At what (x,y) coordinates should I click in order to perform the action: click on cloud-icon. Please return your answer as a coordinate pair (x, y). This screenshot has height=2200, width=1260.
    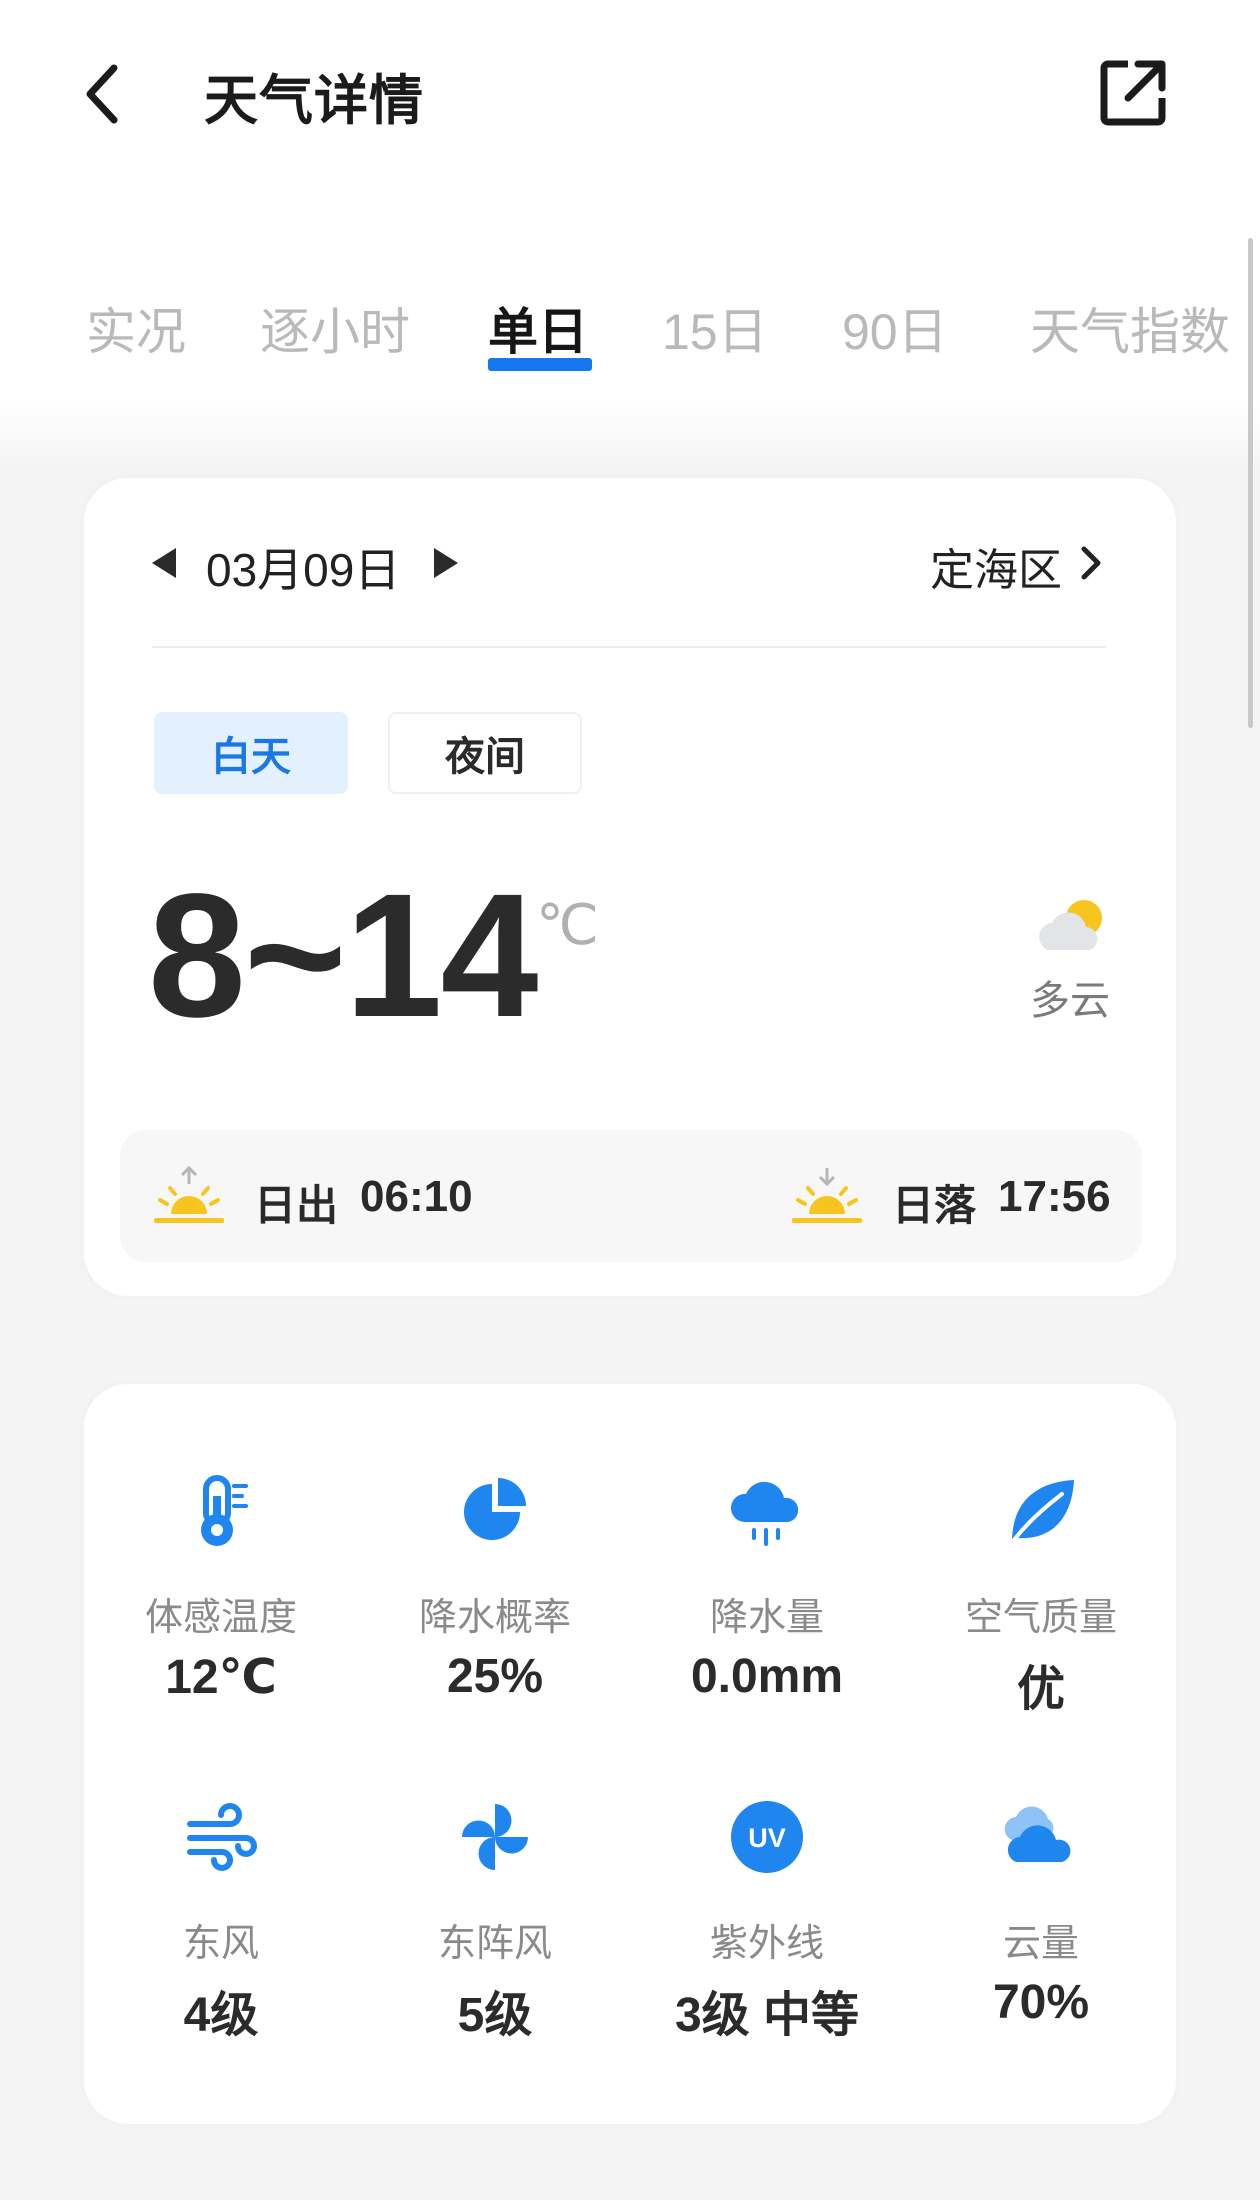
    Looking at the image, I should click on (1037, 1834).